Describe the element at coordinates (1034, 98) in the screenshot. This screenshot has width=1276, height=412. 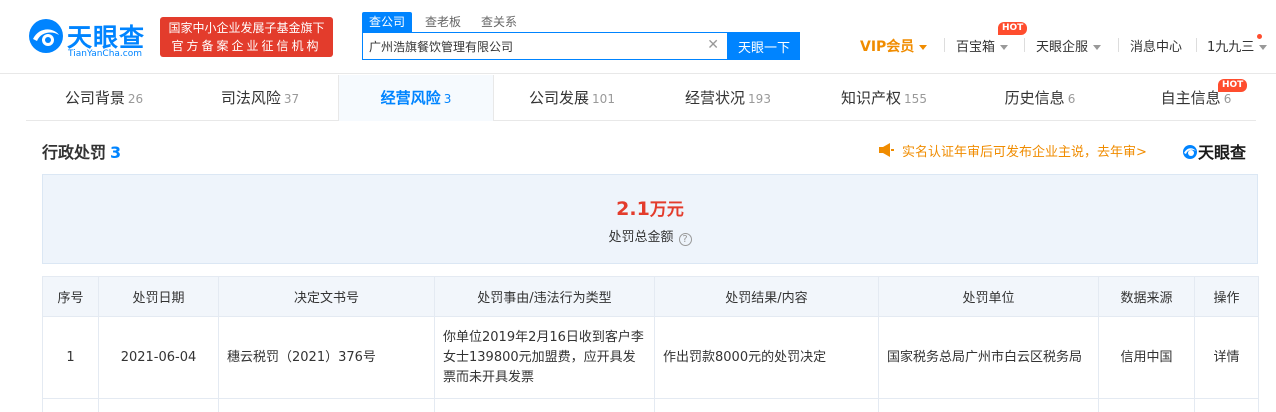
I see `tab-label: 历史信息` at that location.